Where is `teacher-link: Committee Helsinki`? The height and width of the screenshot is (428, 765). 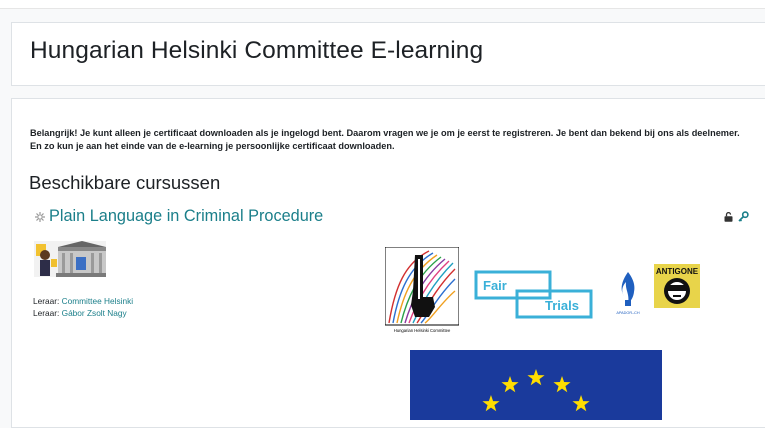
teacher-link: Committee Helsinki is located at coordinates (97, 301).